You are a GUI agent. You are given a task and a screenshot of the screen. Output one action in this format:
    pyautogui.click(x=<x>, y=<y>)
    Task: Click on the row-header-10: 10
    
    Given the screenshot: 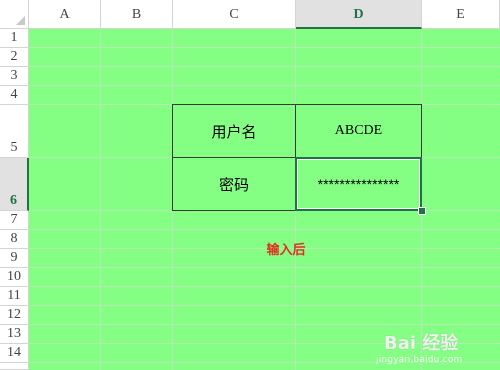 What is the action you would take?
    pyautogui.click(x=14, y=277)
    